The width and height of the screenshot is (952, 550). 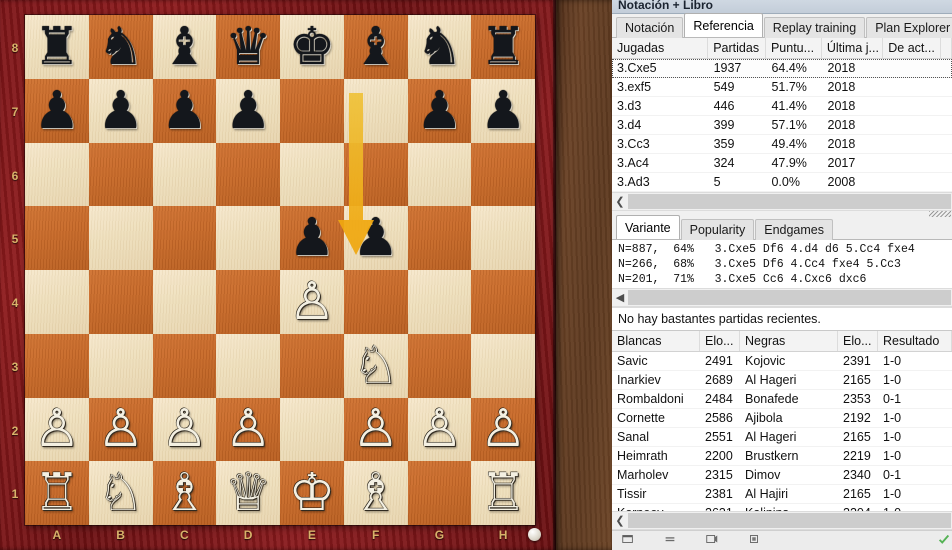 What do you see at coordinates (794, 229) in the screenshot?
I see `tab-endgames: Endgames` at bounding box center [794, 229].